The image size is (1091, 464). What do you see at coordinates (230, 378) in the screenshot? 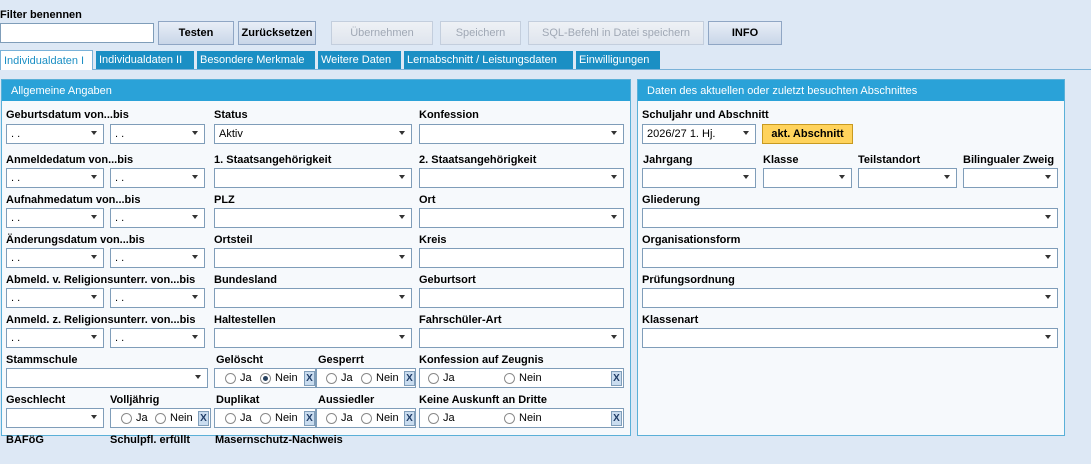
I see `geloescht-ja-radio` at bounding box center [230, 378].